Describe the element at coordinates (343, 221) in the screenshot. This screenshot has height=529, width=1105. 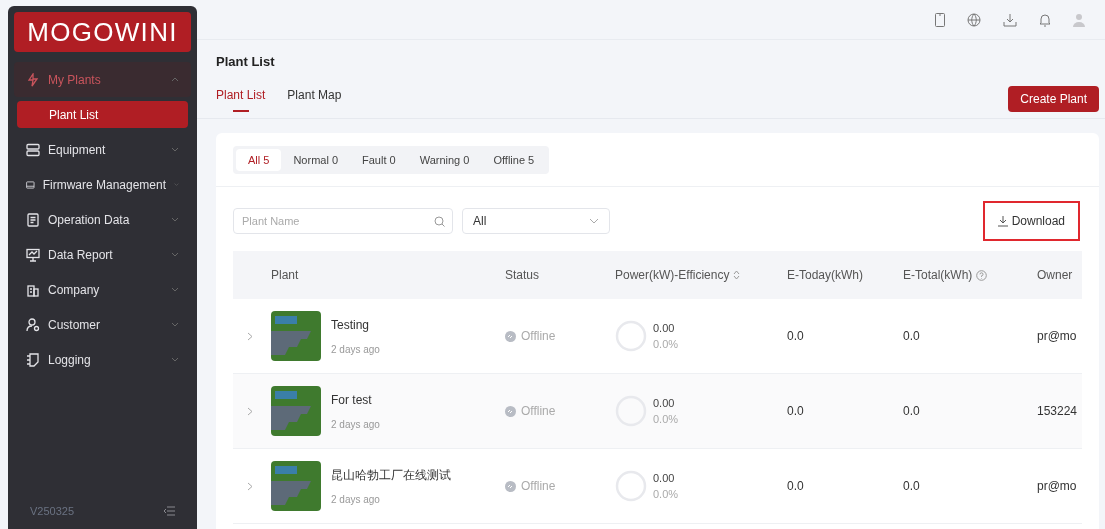
I see `search-field: Plant Name` at that location.